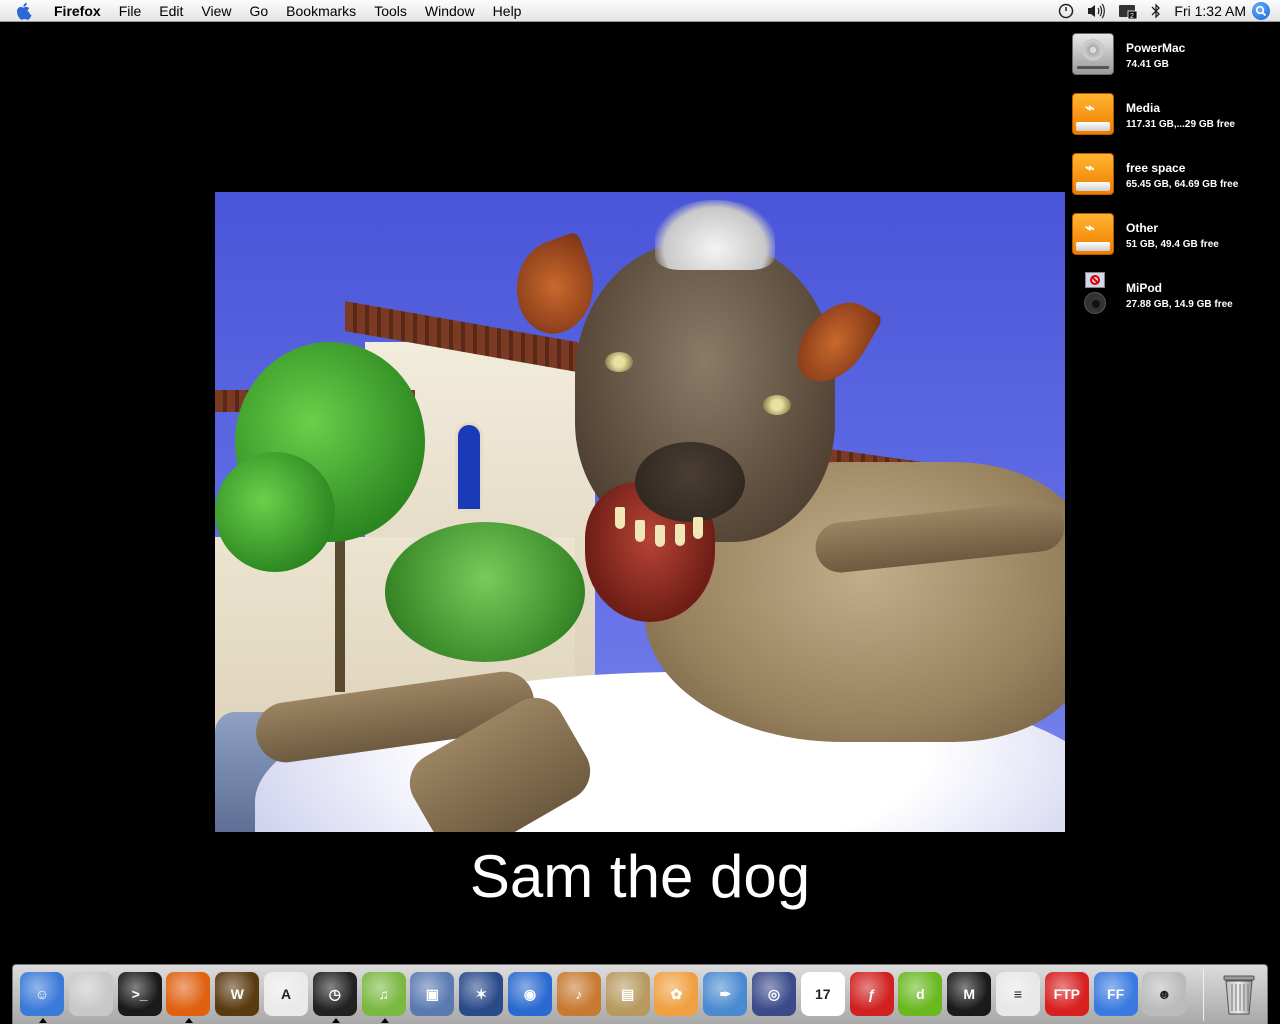 The width and height of the screenshot is (1280, 1024). Describe the element at coordinates (383, 994) in the screenshot. I see `itunes-icon-glyph: ♫` at that location.